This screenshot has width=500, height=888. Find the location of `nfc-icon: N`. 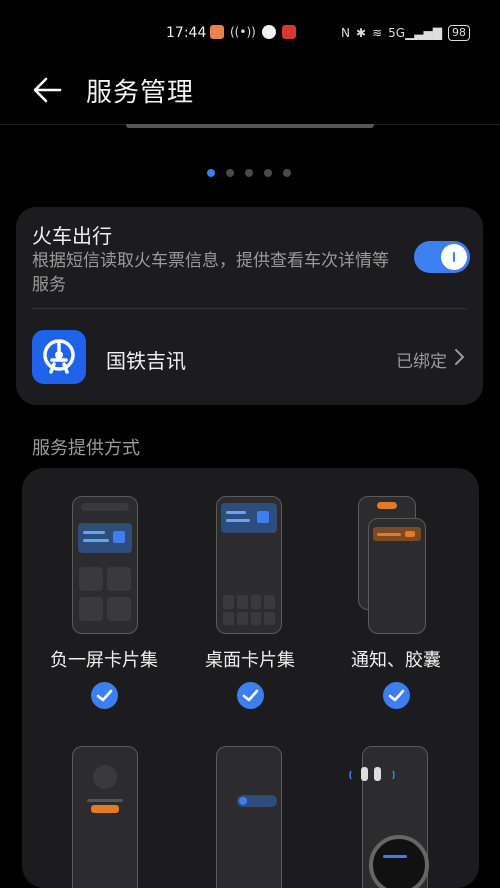

nfc-icon: N is located at coordinates (346, 33).